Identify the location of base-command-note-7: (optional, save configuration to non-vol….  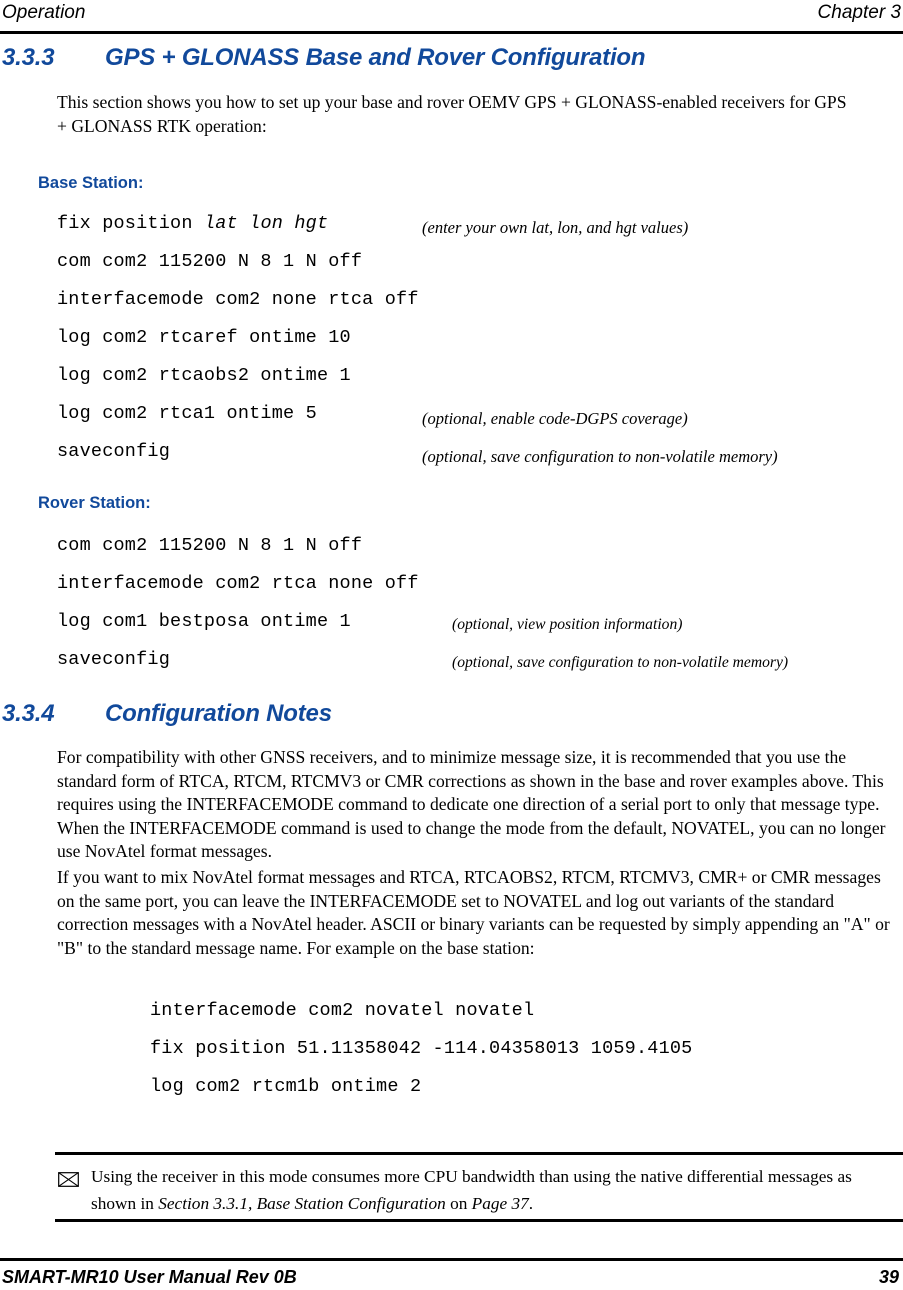
(600, 456).